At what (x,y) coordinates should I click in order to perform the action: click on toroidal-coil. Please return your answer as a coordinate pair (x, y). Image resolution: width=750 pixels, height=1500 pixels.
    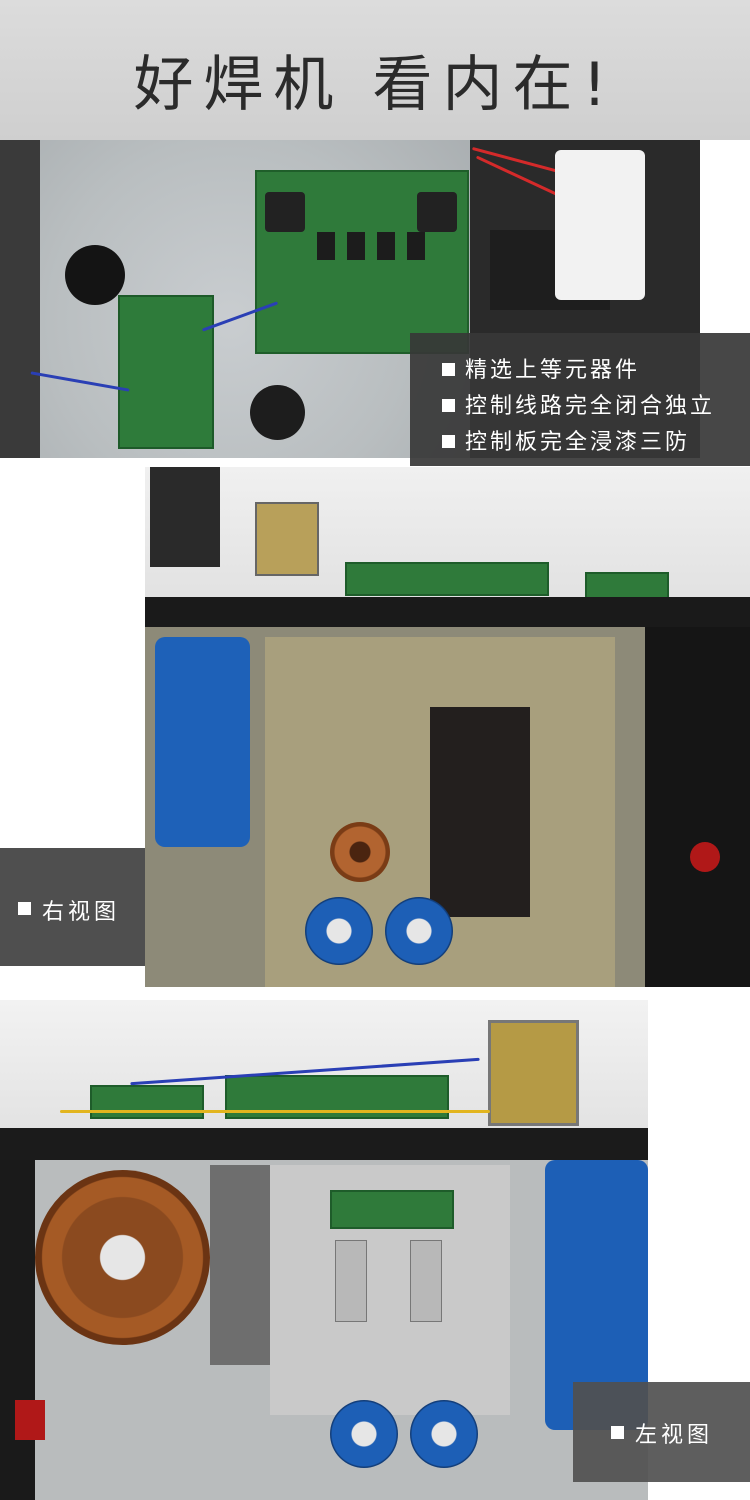
    Looking at the image, I should click on (122, 1257).